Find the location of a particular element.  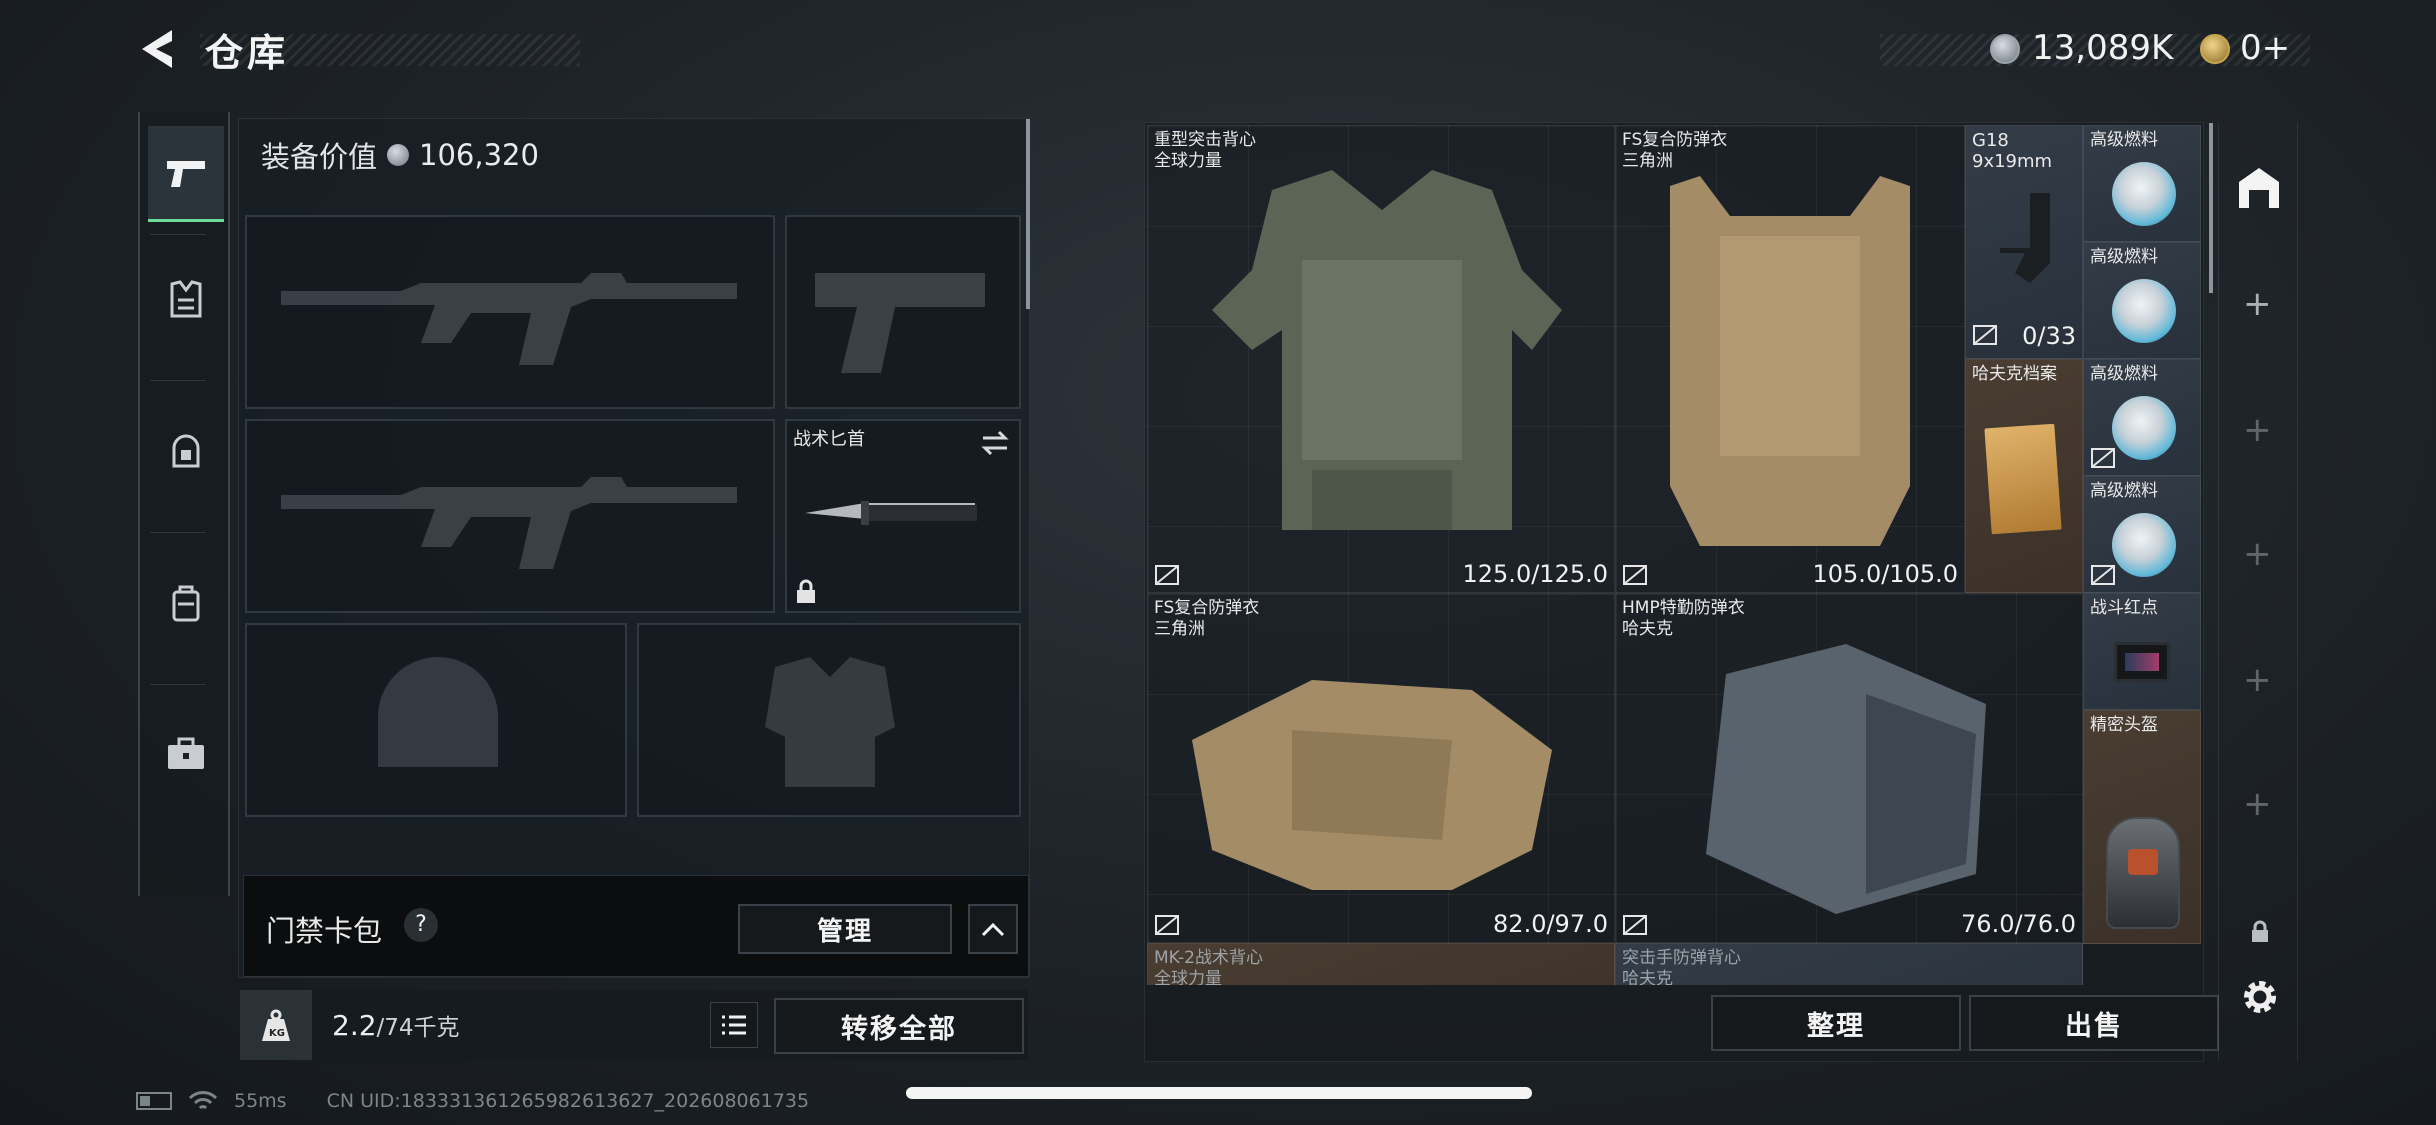

back-arrow-icon is located at coordinates (157, 49).